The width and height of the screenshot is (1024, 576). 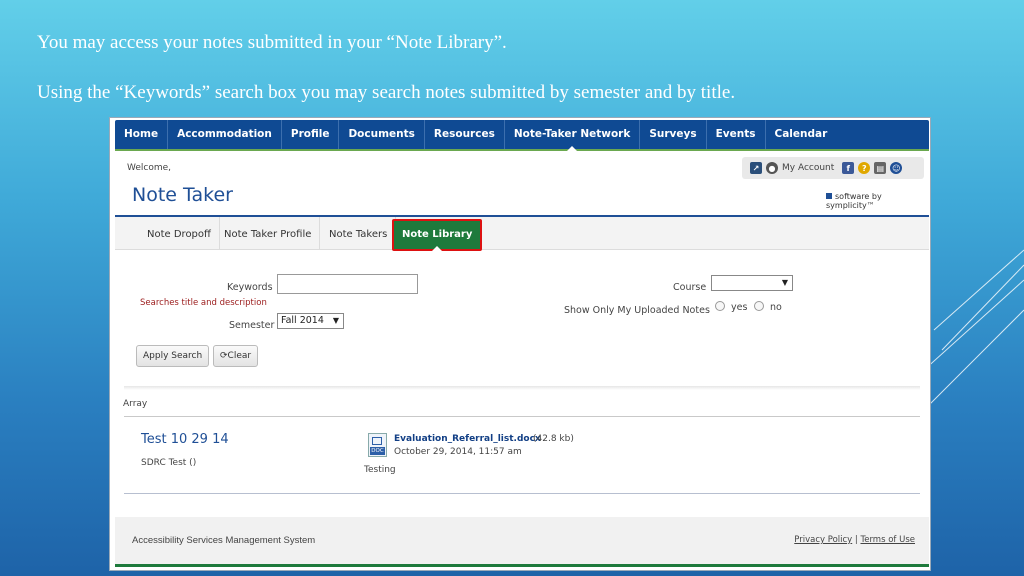 I want to click on file-link: Evaluation_Referral_list.docx, so click(x=467, y=439).